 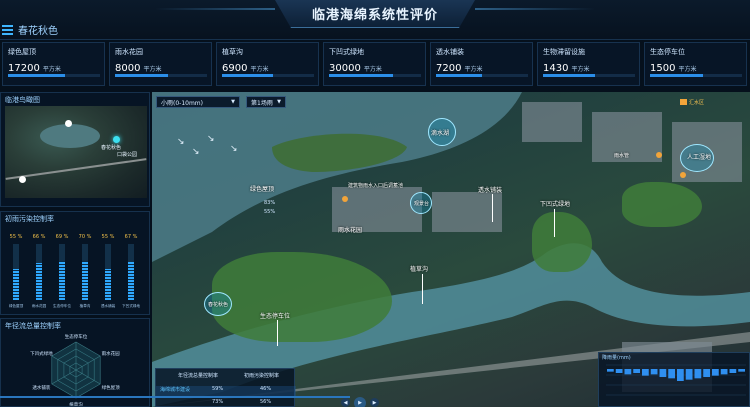 I want to click on kpi-progress-bar, so click(x=54, y=75).